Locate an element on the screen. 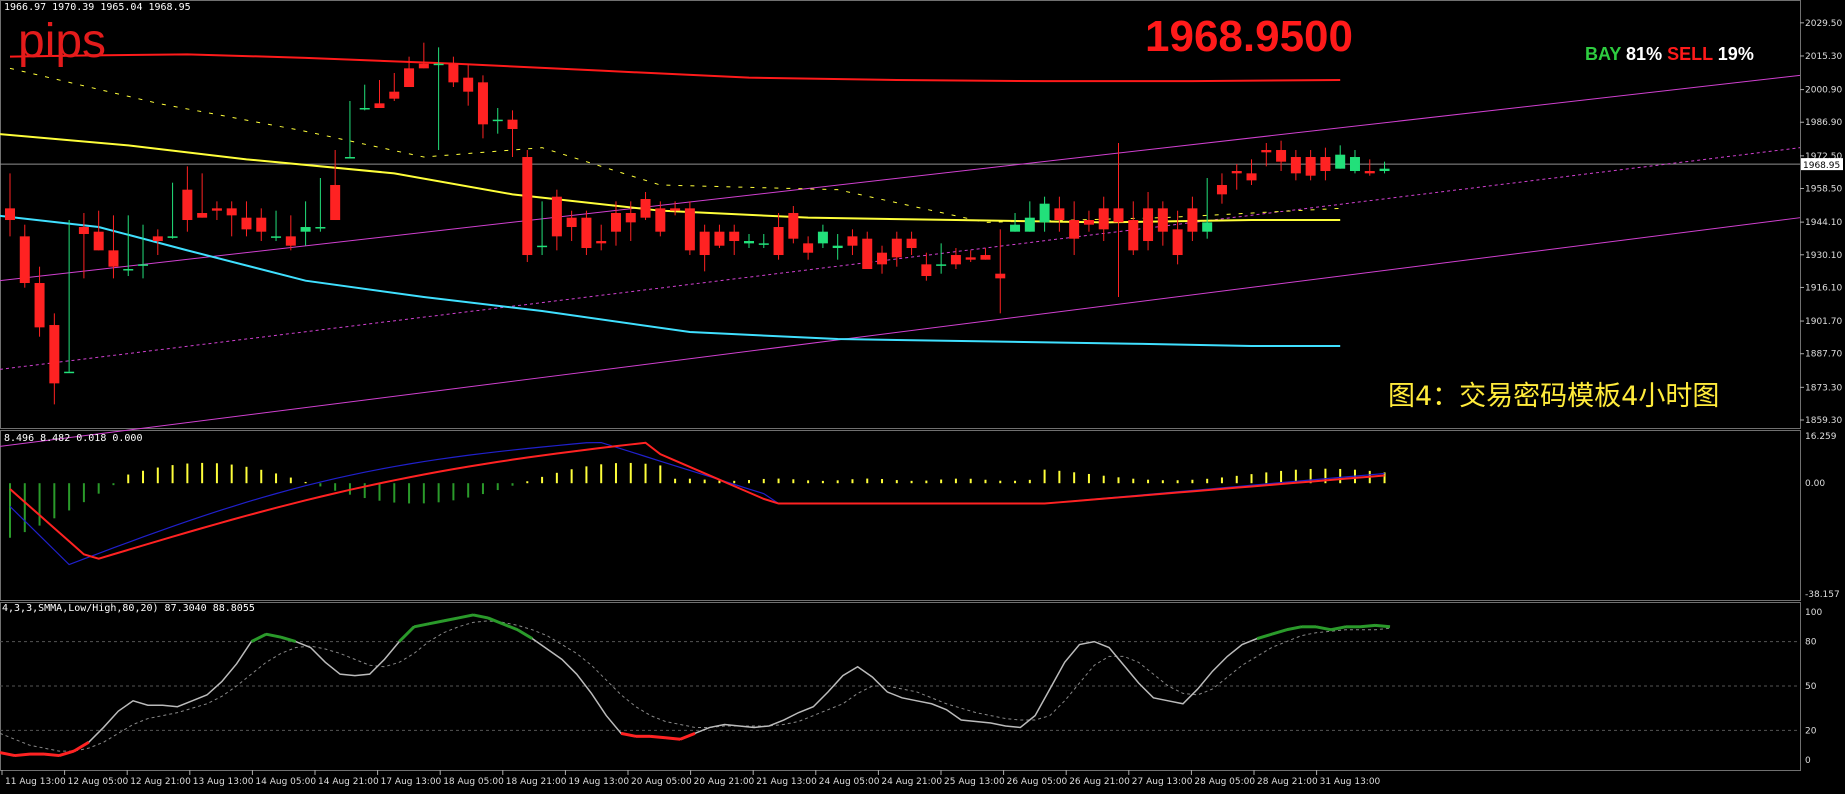 Image resolution: width=1845 pixels, height=794 pixels. time-tick-label: 17 Aug 13:00 is located at coordinates (411, 782).